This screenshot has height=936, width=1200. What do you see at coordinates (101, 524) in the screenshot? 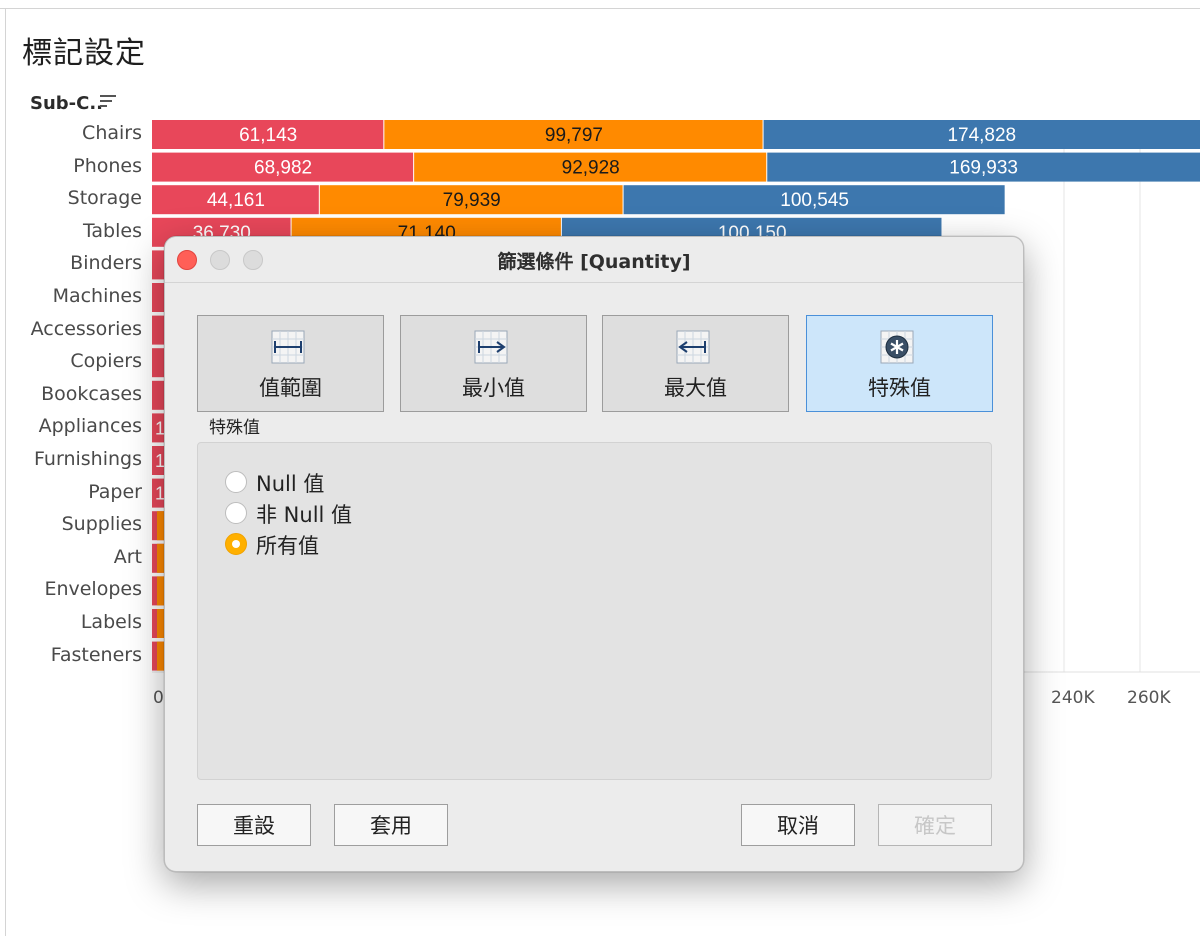
I see `category-label: Supplies` at bounding box center [101, 524].